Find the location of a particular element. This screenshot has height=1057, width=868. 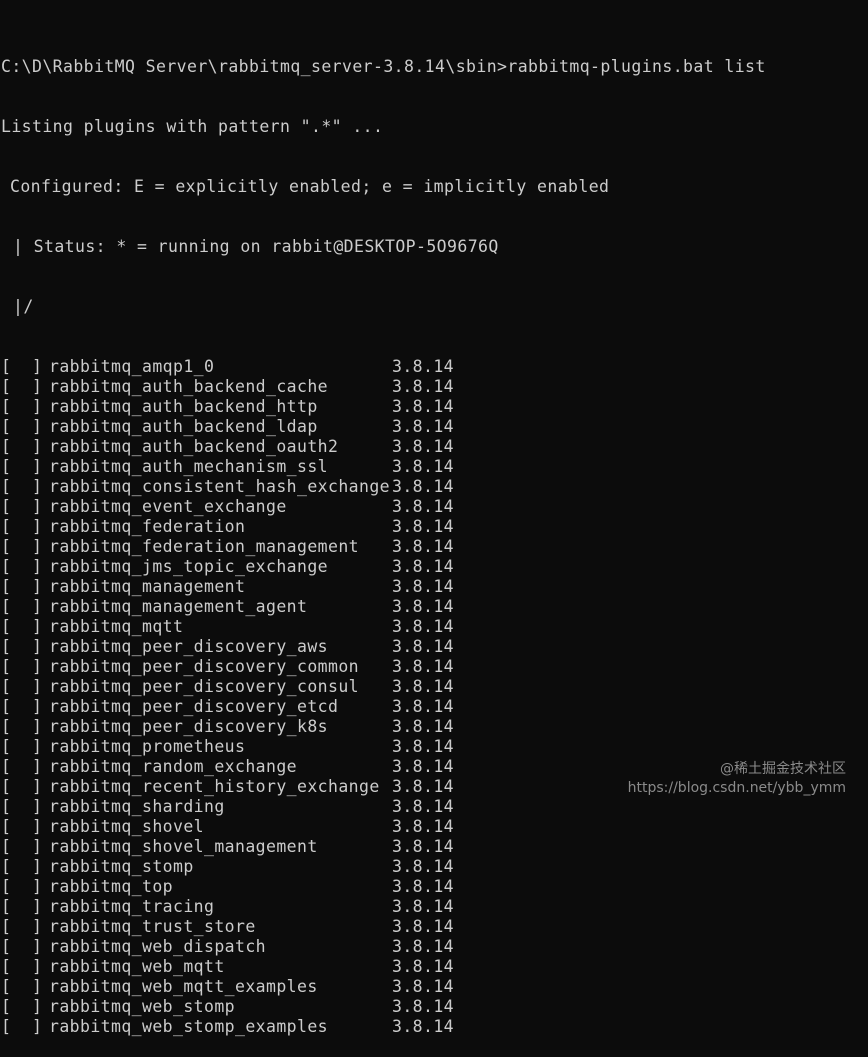

plugin-row: [ ] rabbitmq_sharding 3.8.14 is located at coordinates (383, 807).